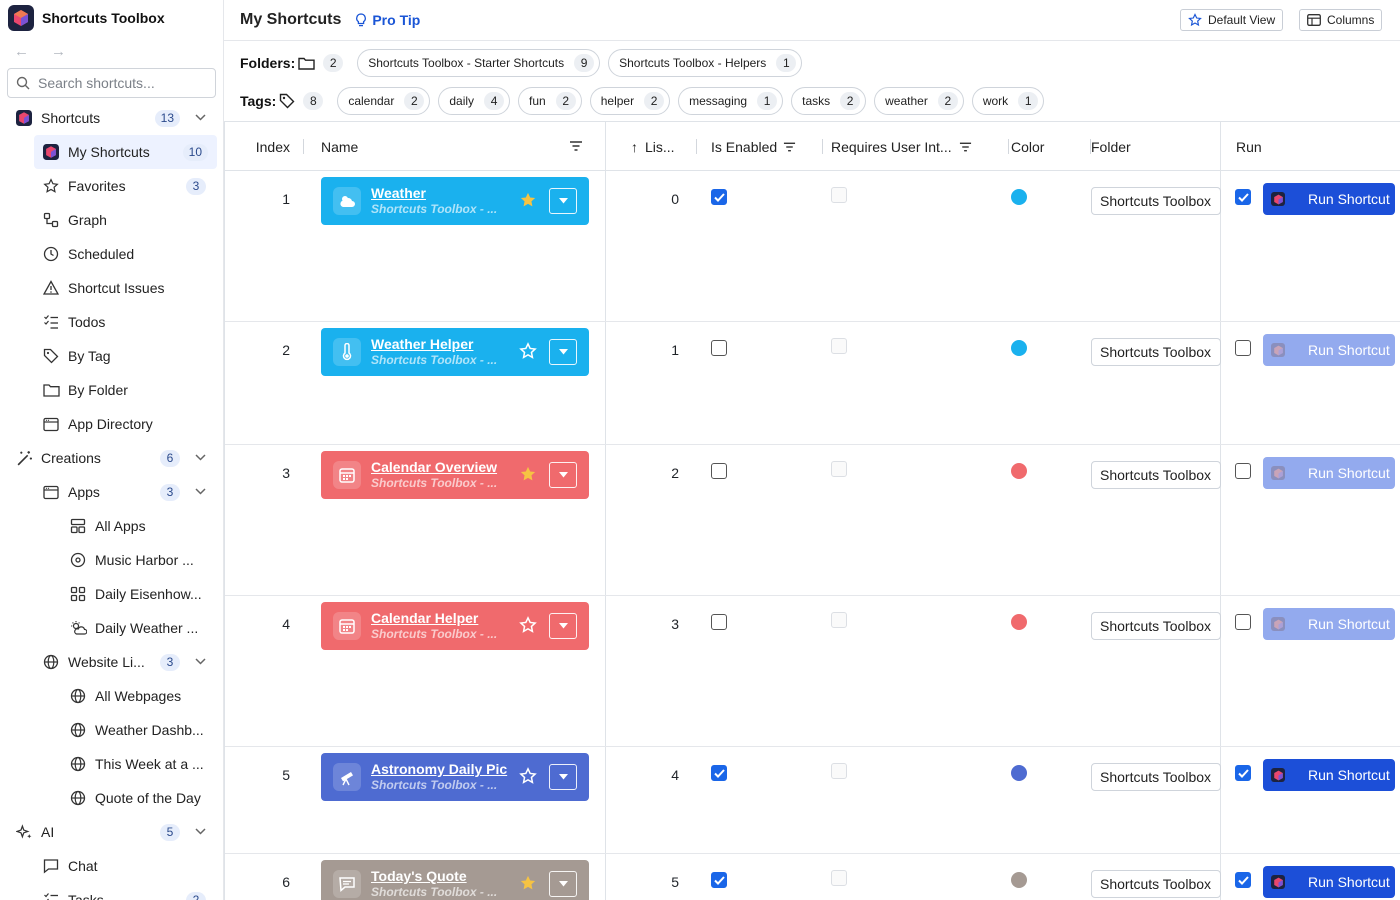 The image size is (1400, 900). I want to click on tag-chip: helper 2, so click(630, 101).